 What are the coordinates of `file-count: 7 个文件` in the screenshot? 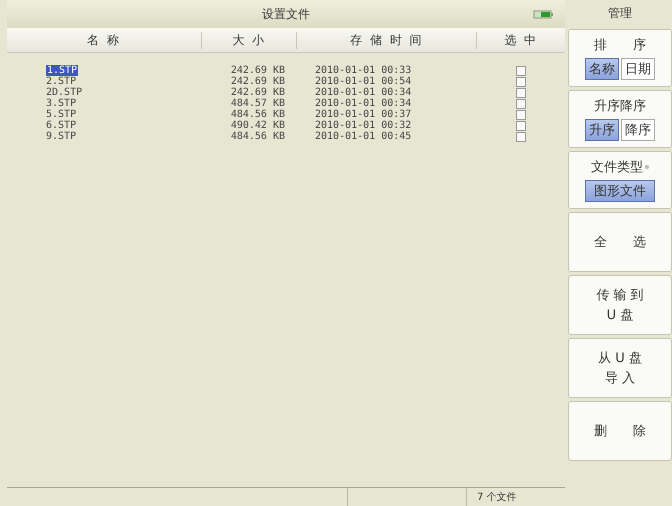 It's located at (497, 497).